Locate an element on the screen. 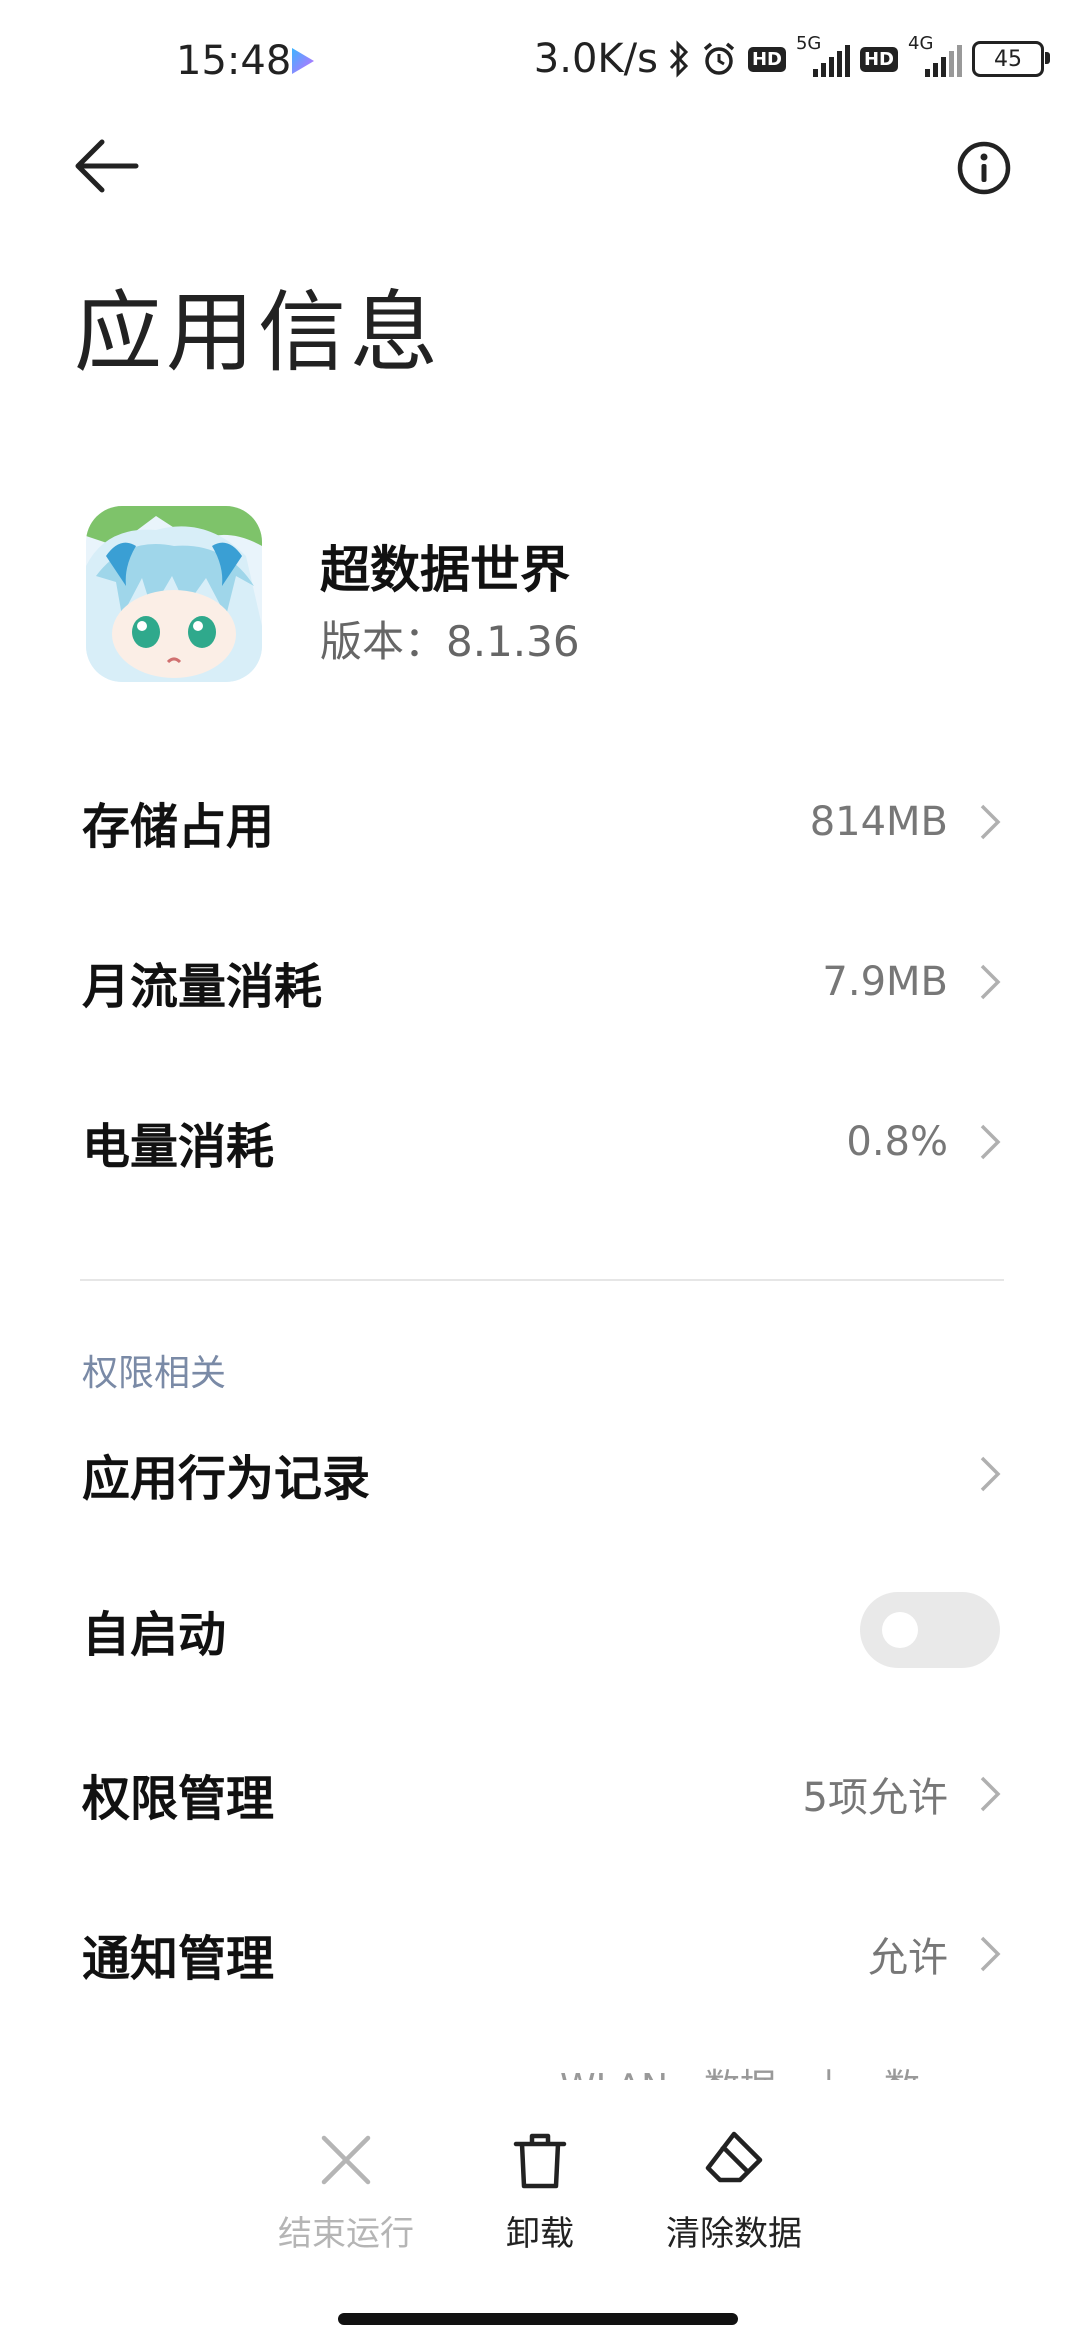 The height and width of the screenshot is (2340, 1080). trash-icon is located at coordinates (540, 2161).